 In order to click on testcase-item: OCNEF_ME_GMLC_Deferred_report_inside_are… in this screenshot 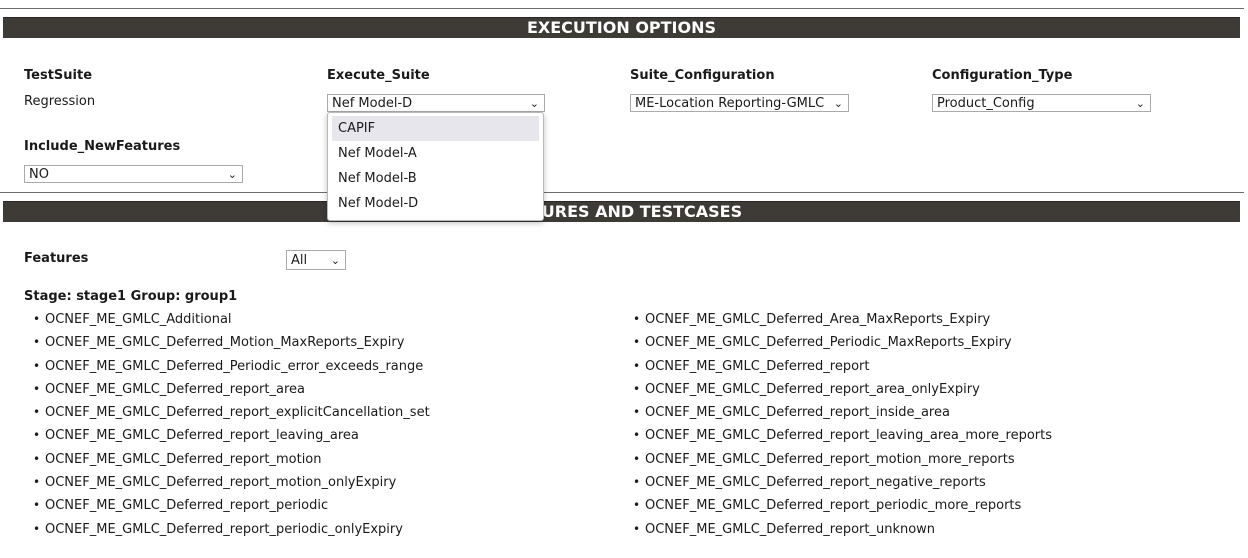, I will do `click(842, 413)`.